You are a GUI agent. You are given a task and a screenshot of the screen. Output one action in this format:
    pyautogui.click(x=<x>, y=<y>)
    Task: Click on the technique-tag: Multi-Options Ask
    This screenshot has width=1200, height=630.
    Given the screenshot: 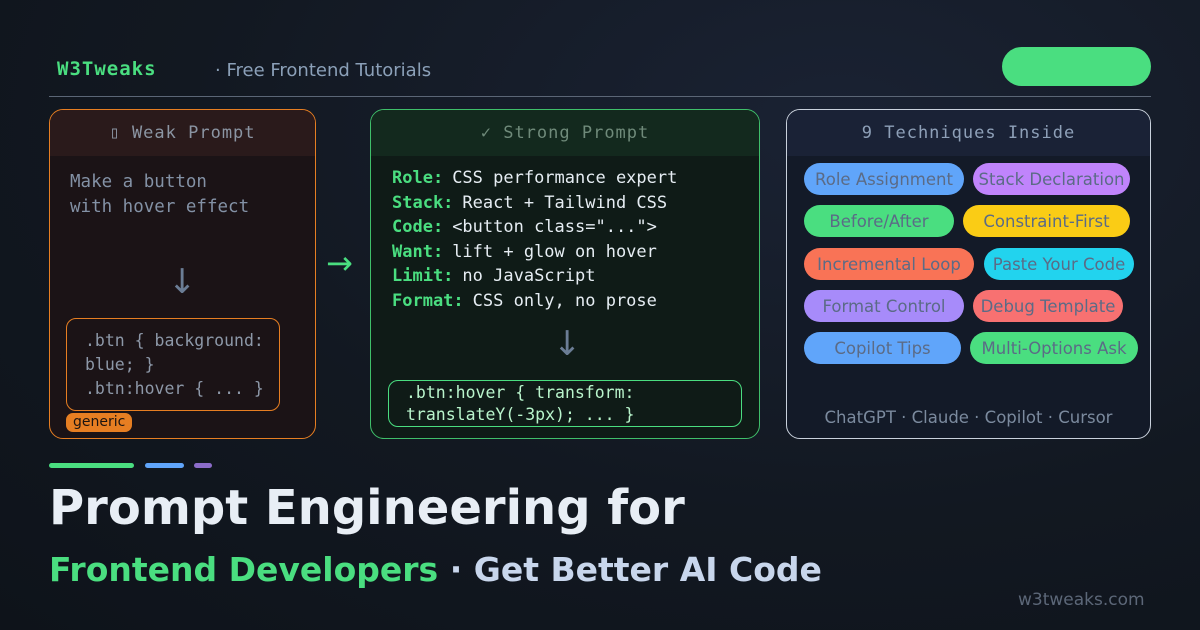 What is the action you would take?
    pyautogui.click(x=1054, y=348)
    